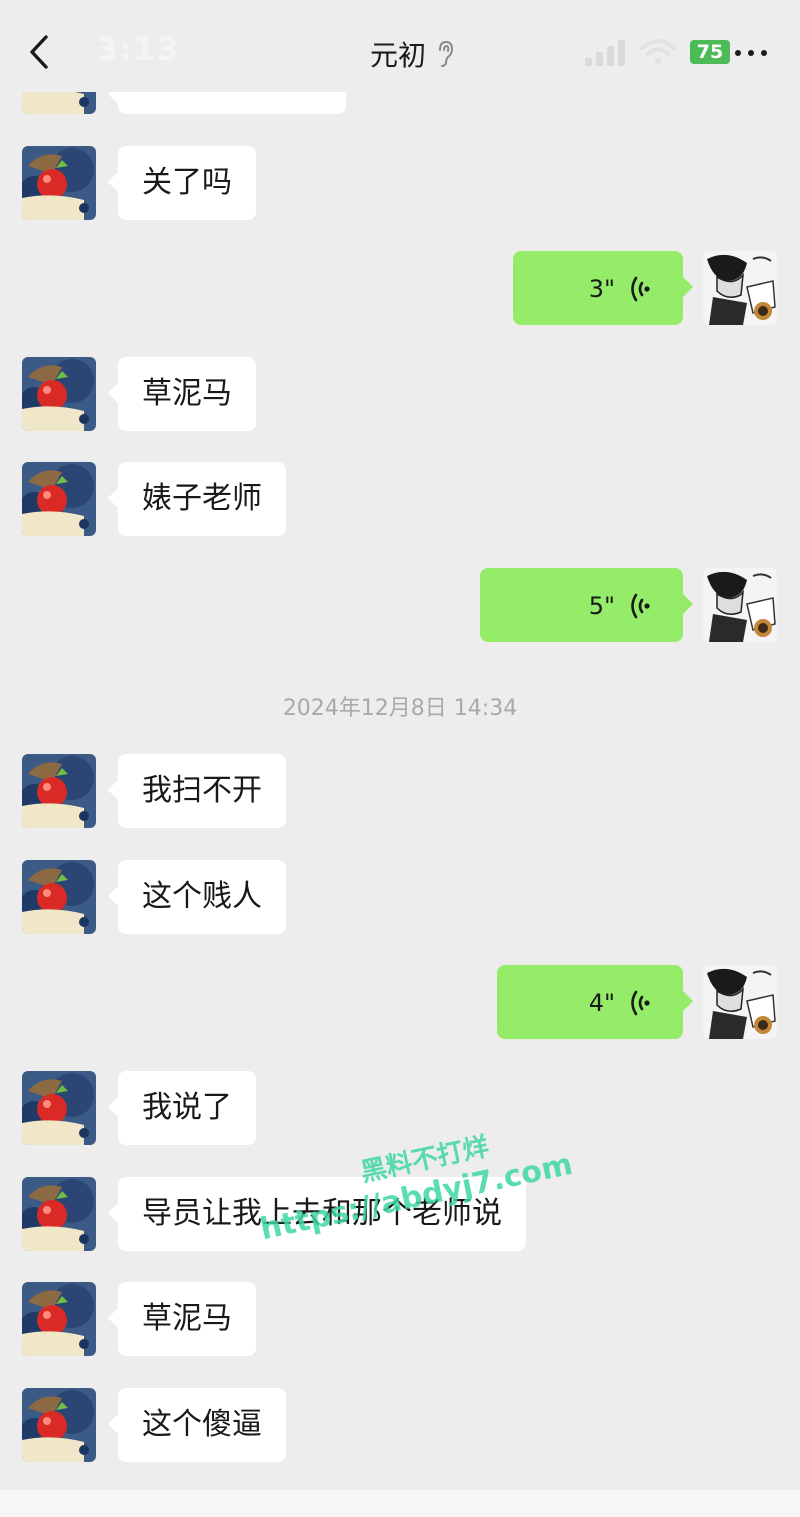  I want to click on message-bubble: 这个傻逼, so click(197, 1425).